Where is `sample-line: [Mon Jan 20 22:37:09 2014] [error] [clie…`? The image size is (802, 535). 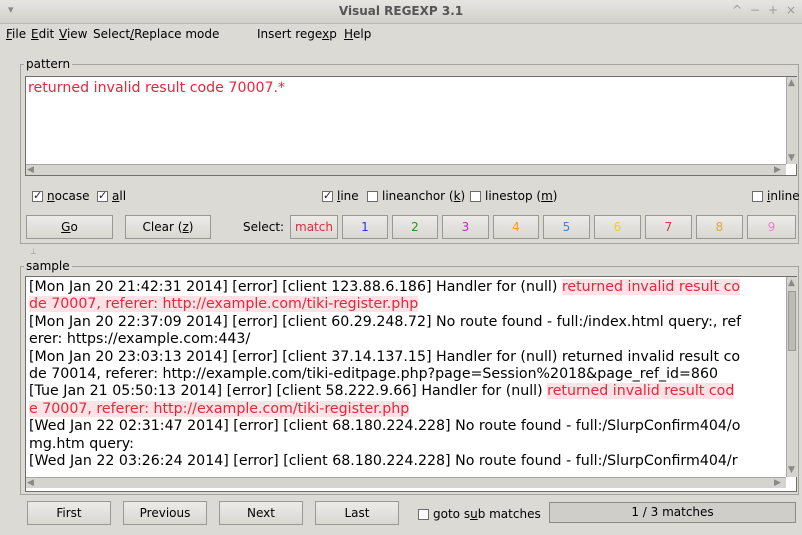 sample-line: [Mon Jan 20 22:37:09 2014] [error] [clie… is located at coordinates (406, 322).